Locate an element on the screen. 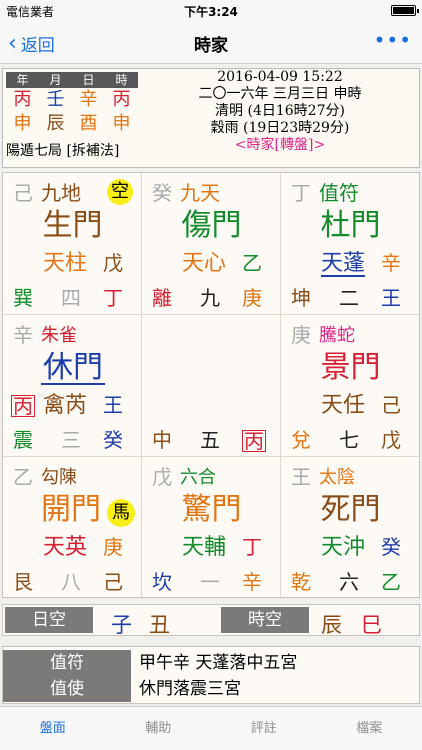 This screenshot has height=750, width=422. heaven-stem: 戊 is located at coordinates (162, 477).